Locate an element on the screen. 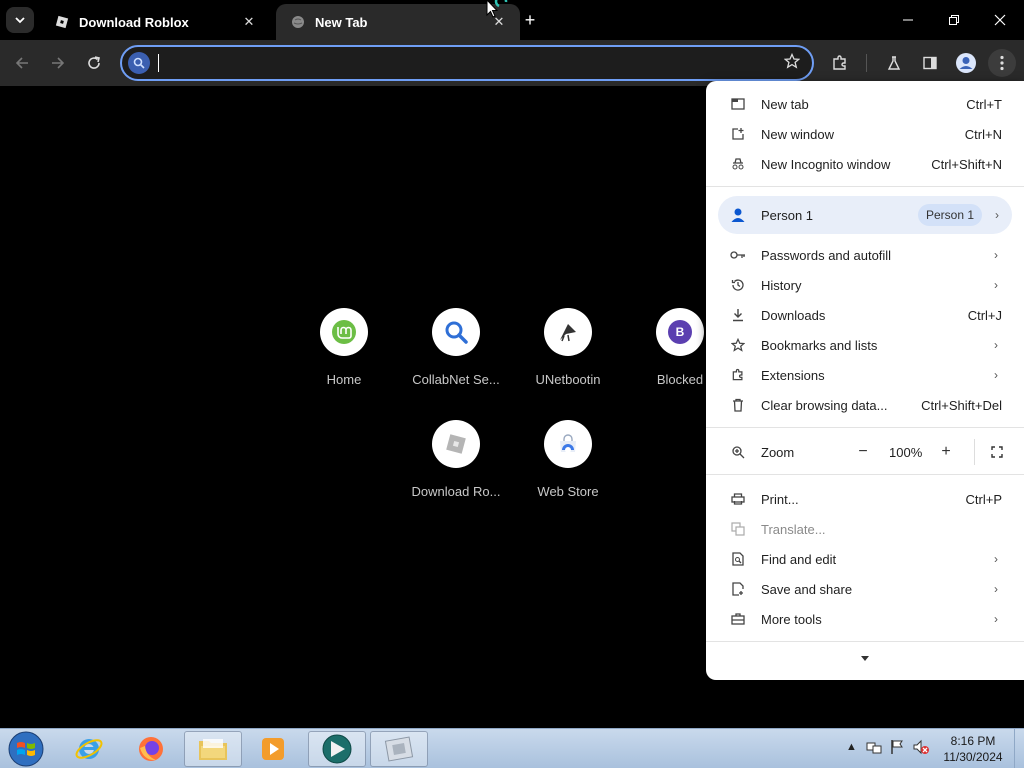  restore-icon is located at coordinates (954, 20).